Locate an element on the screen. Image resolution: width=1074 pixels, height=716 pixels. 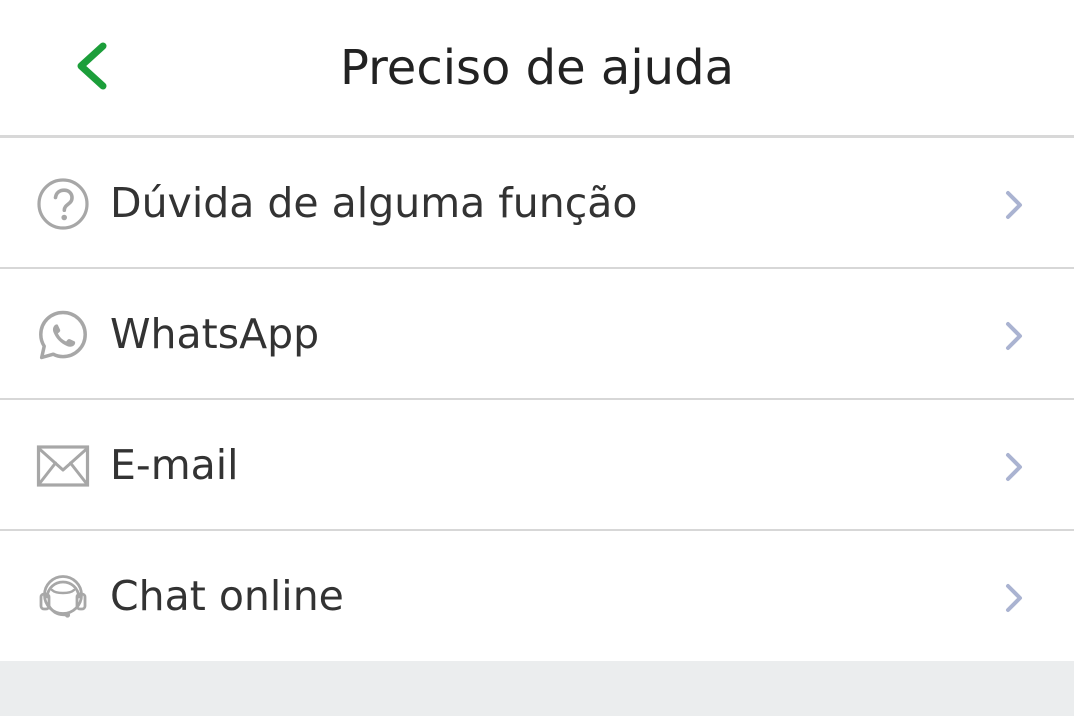
page-title: Preciso de ajuda is located at coordinates (537, 68).